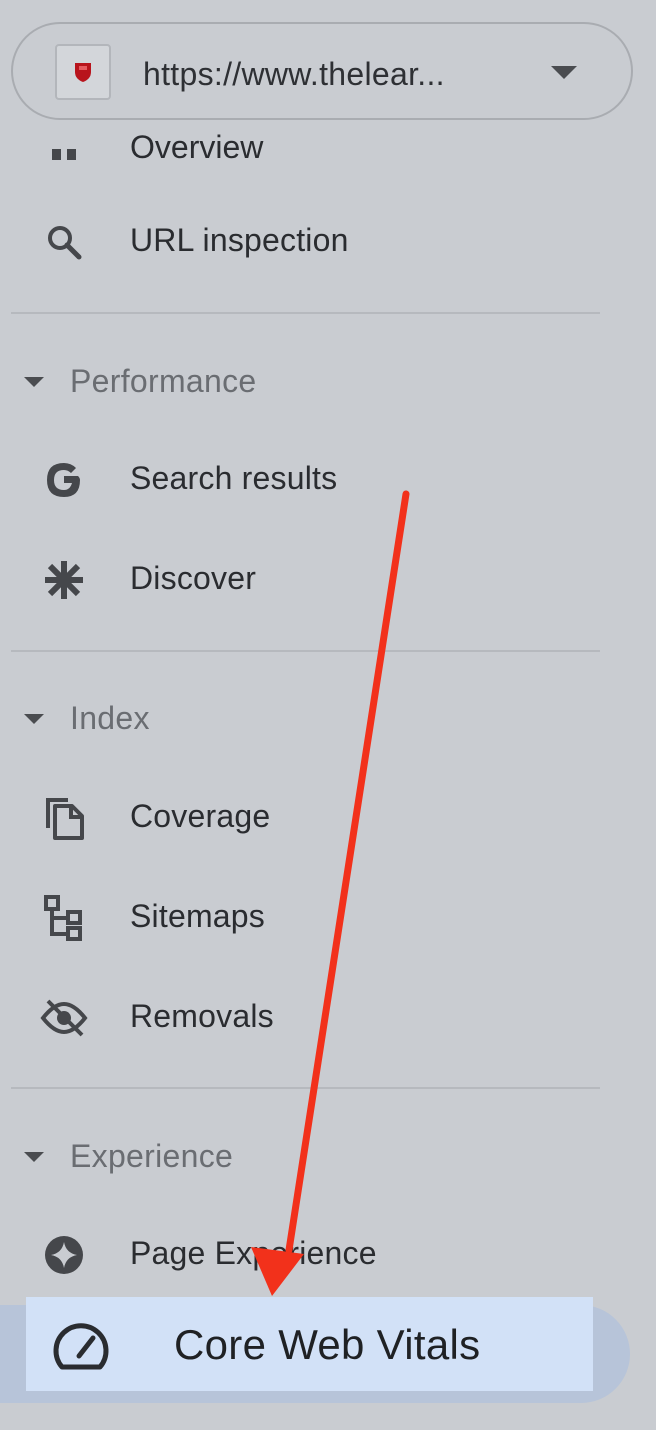 The image size is (656, 1430). Describe the element at coordinates (64, 1018) in the screenshot. I see `eye-off-icon` at that location.